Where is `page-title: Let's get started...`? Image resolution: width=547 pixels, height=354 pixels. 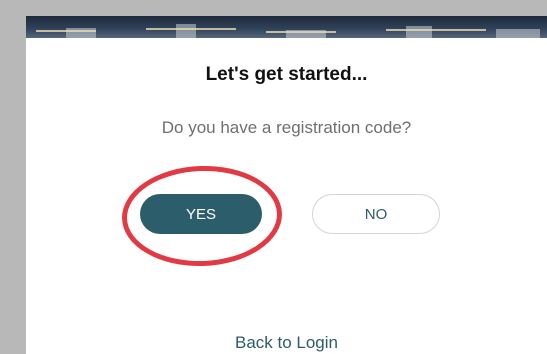
page-title: Let's get started... is located at coordinates (286, 74).